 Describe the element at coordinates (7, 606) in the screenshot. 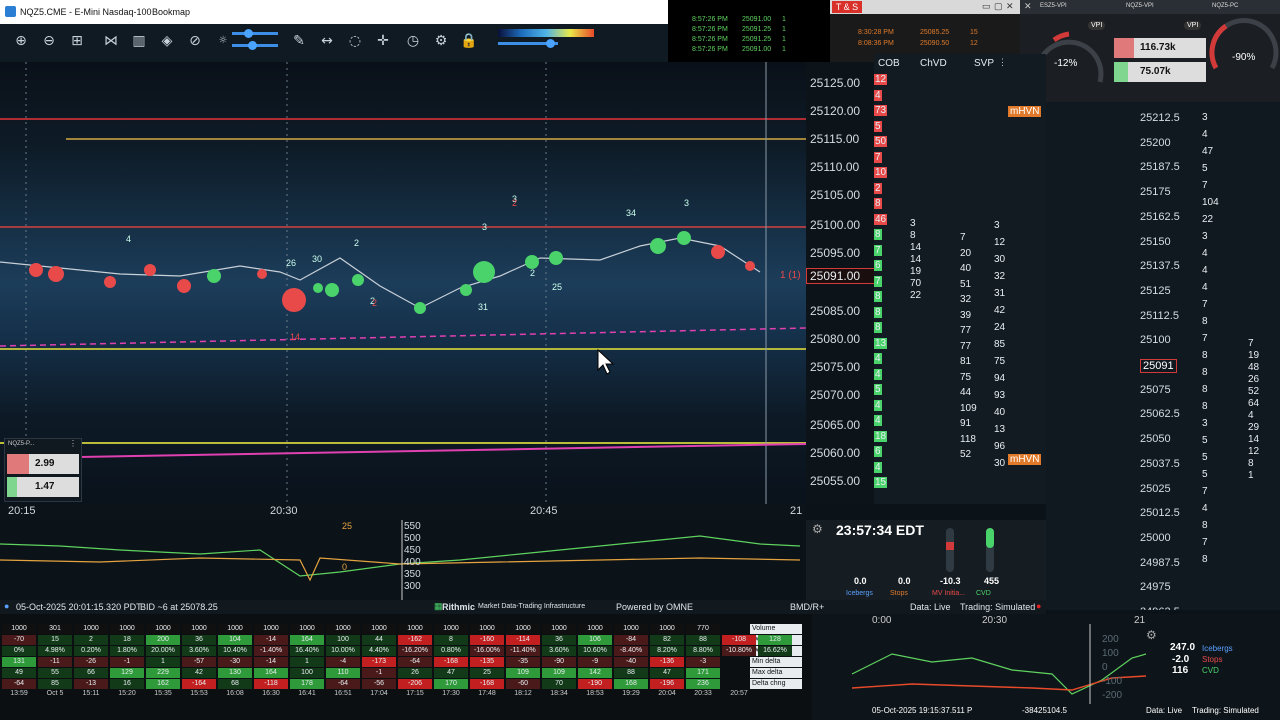

I see `info-icon: ●` at that location.